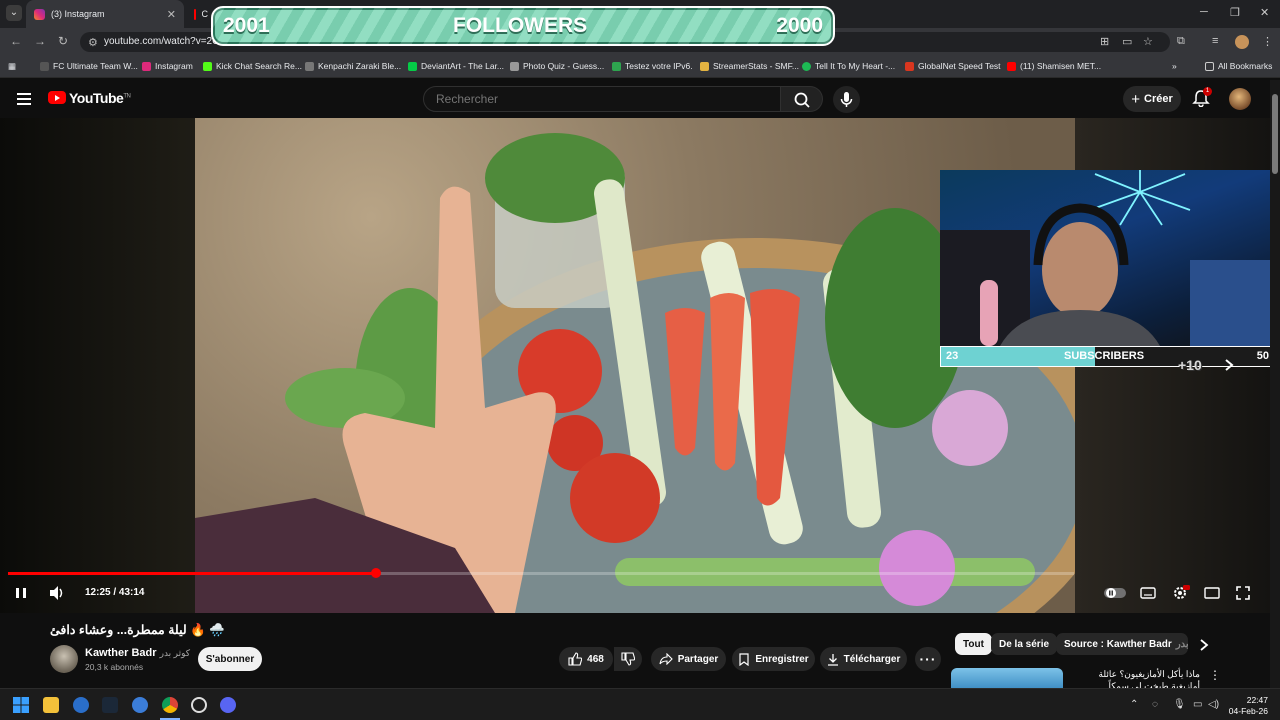  I want to click on page-scrollbar, so click(1275, 384).